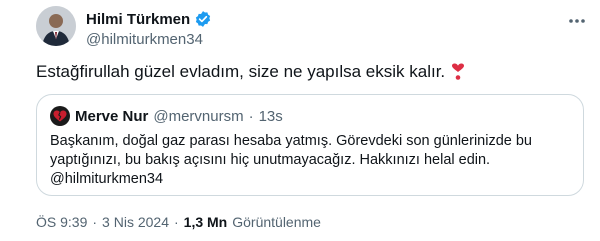  What do you see at coordinates (458, 72) in the screenshot?
I see `red-heart-exclamation-icon` at bounding box center [458, 72].